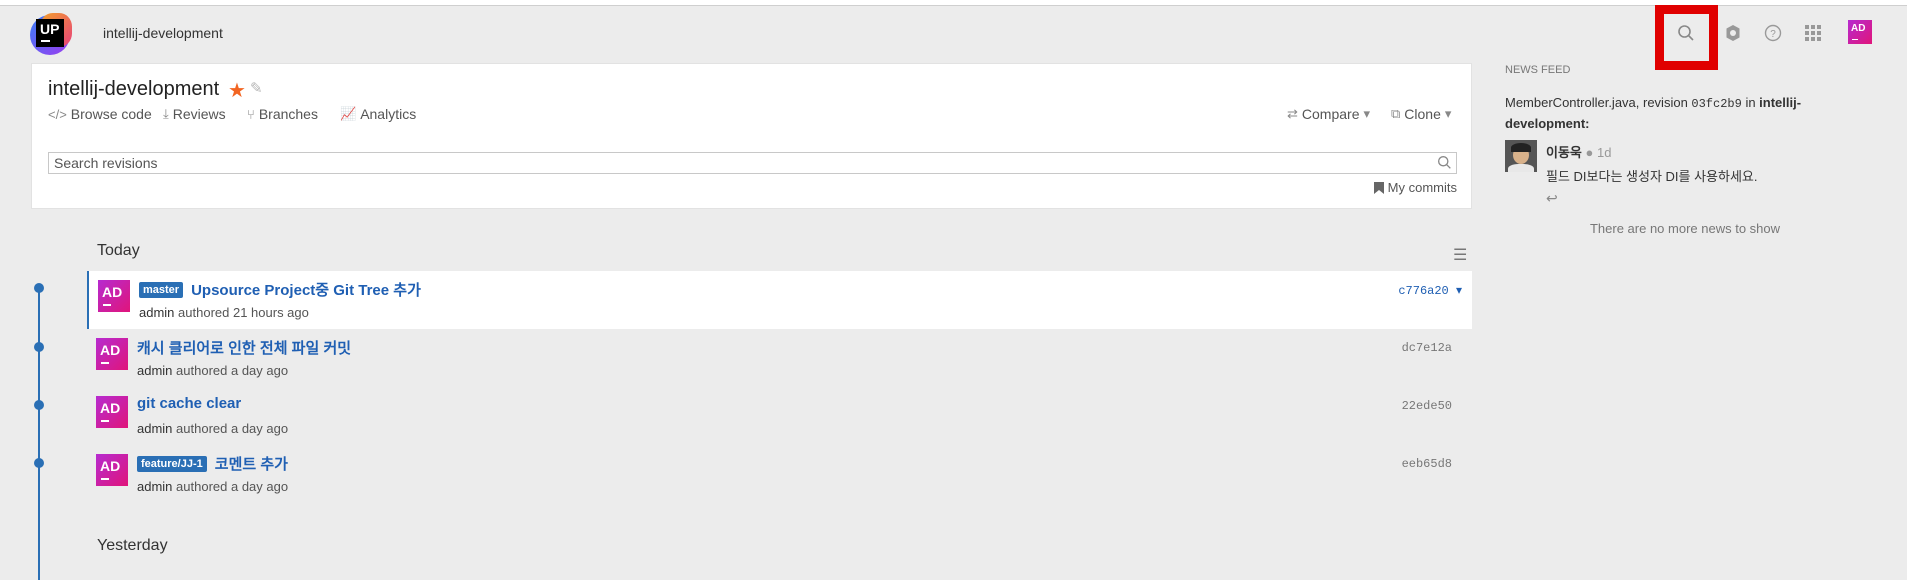  I want to click on search-revisions-input, so click(752, 163).